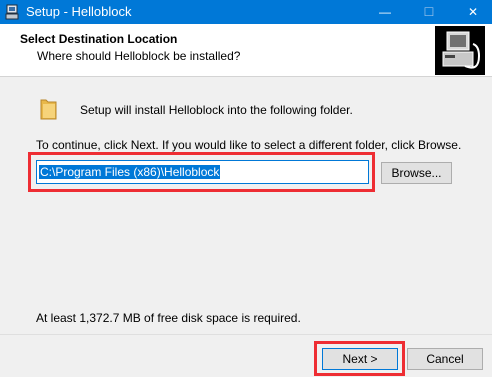 The width and height of the screenshot is (492, 377). What do you see at coordinates (99, 39) in the screenshot?
I see `page-title: Select Destination Location` at bounding box center [99, 39].